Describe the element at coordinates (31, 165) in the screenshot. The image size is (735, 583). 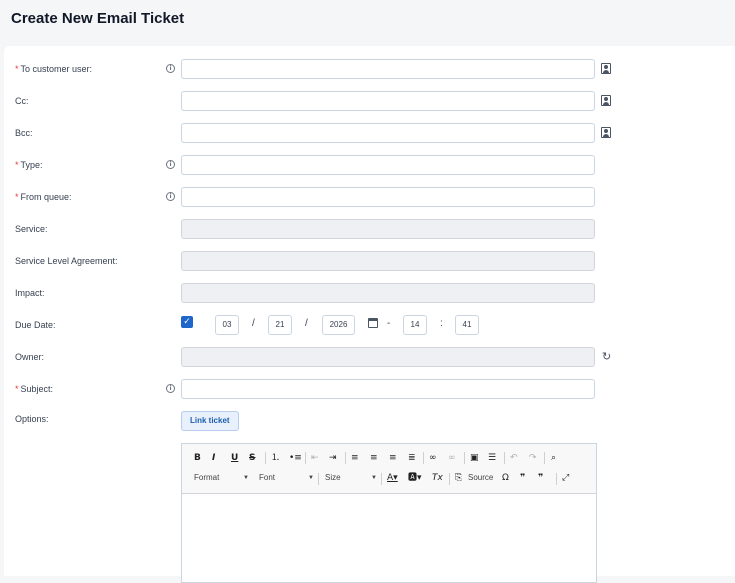
I see `type-label: Type:` at that location.